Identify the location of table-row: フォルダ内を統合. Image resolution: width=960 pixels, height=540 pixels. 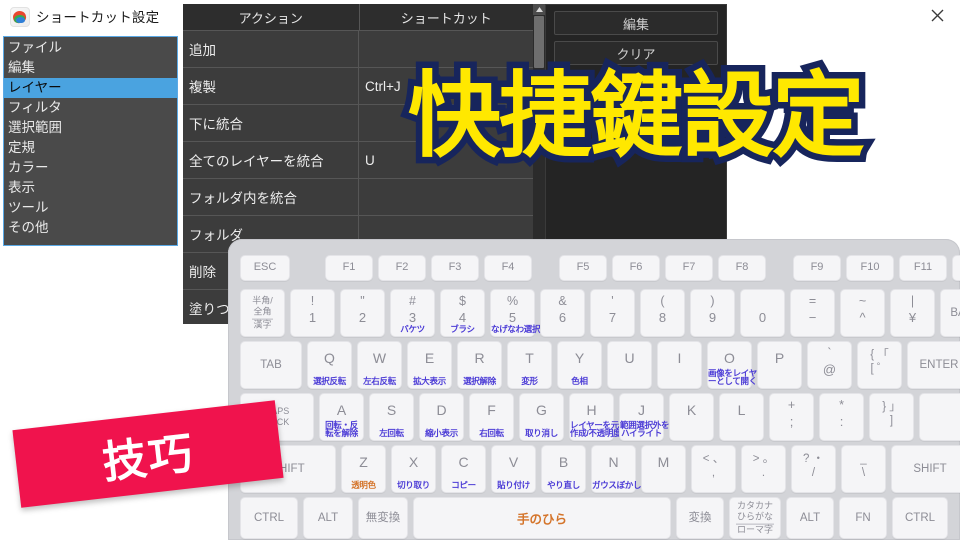
(358, 197).